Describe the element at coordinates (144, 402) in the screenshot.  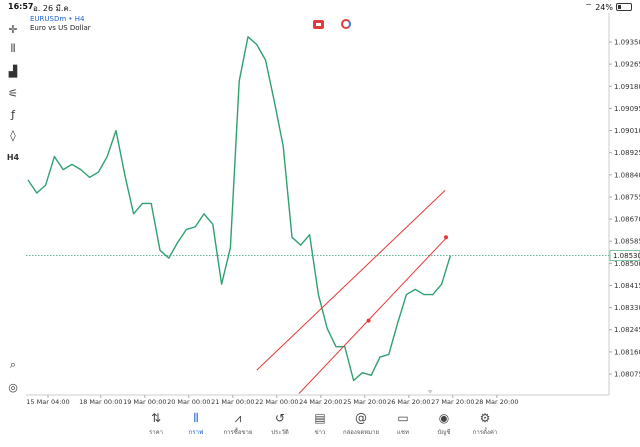
I see `x-tick-label: 19 Mar 00:00` at that location.